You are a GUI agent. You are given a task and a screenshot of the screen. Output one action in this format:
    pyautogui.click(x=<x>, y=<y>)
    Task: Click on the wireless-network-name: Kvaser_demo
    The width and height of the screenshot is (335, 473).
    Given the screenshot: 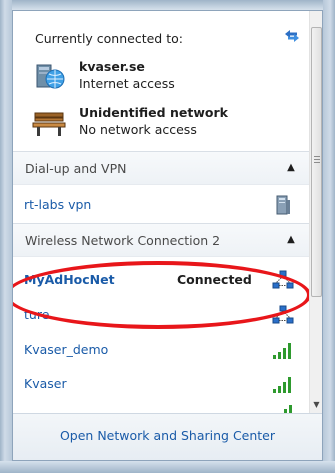 What is the action you would take?
    pyautogui.click(x=66, y=349)
    